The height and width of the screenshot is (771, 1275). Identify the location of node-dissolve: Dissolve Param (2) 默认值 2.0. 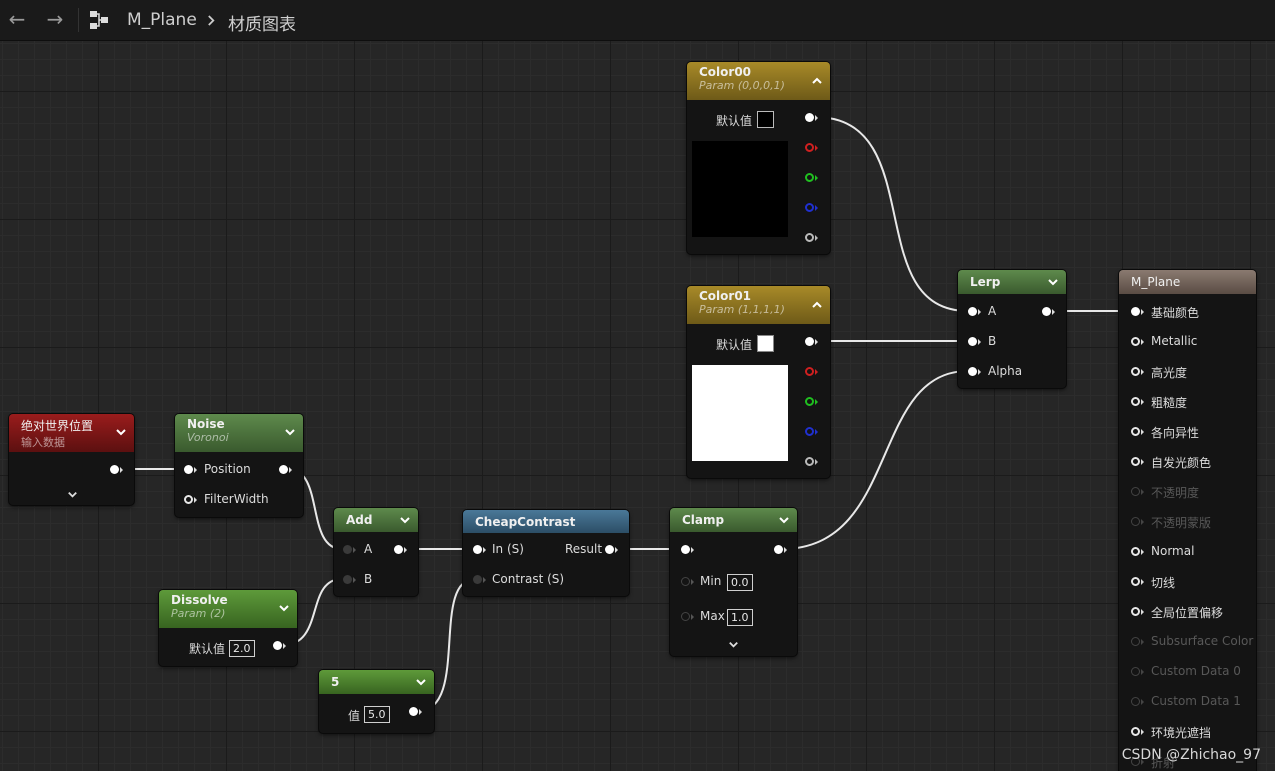
(228, 628).